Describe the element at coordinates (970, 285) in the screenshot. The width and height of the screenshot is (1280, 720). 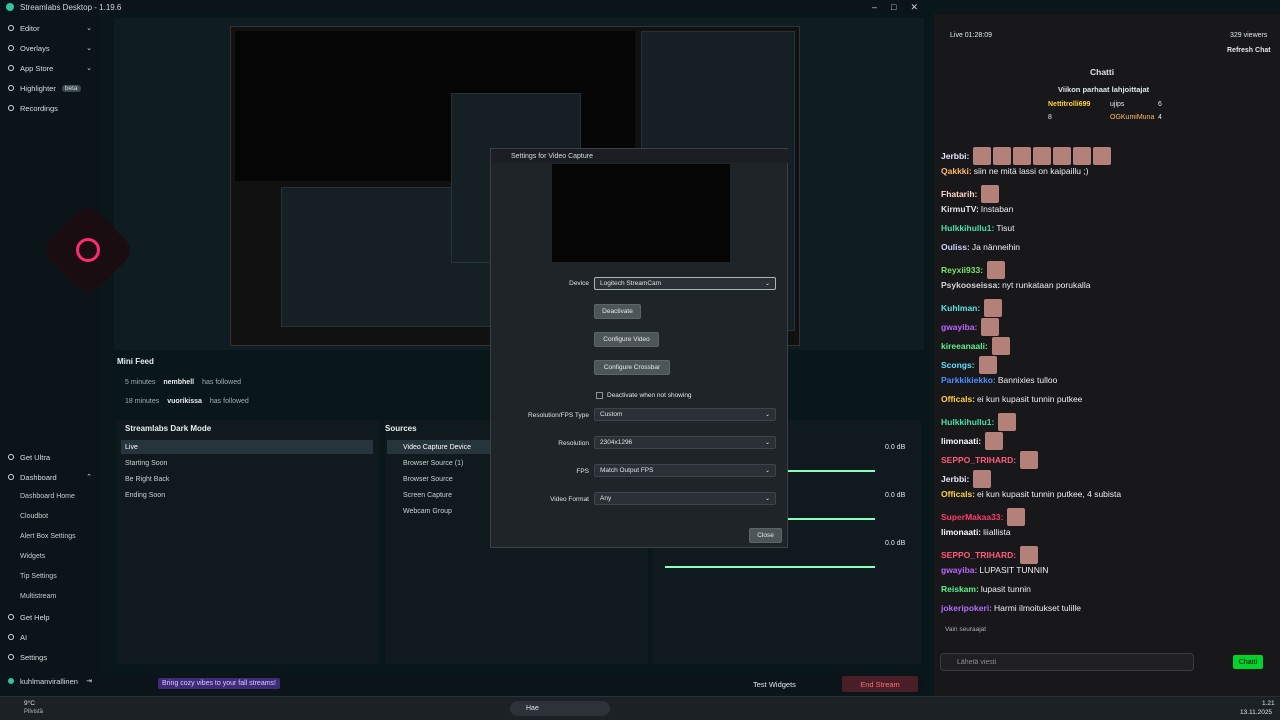
I see `chat-username: Psykooseissa:` at that location.